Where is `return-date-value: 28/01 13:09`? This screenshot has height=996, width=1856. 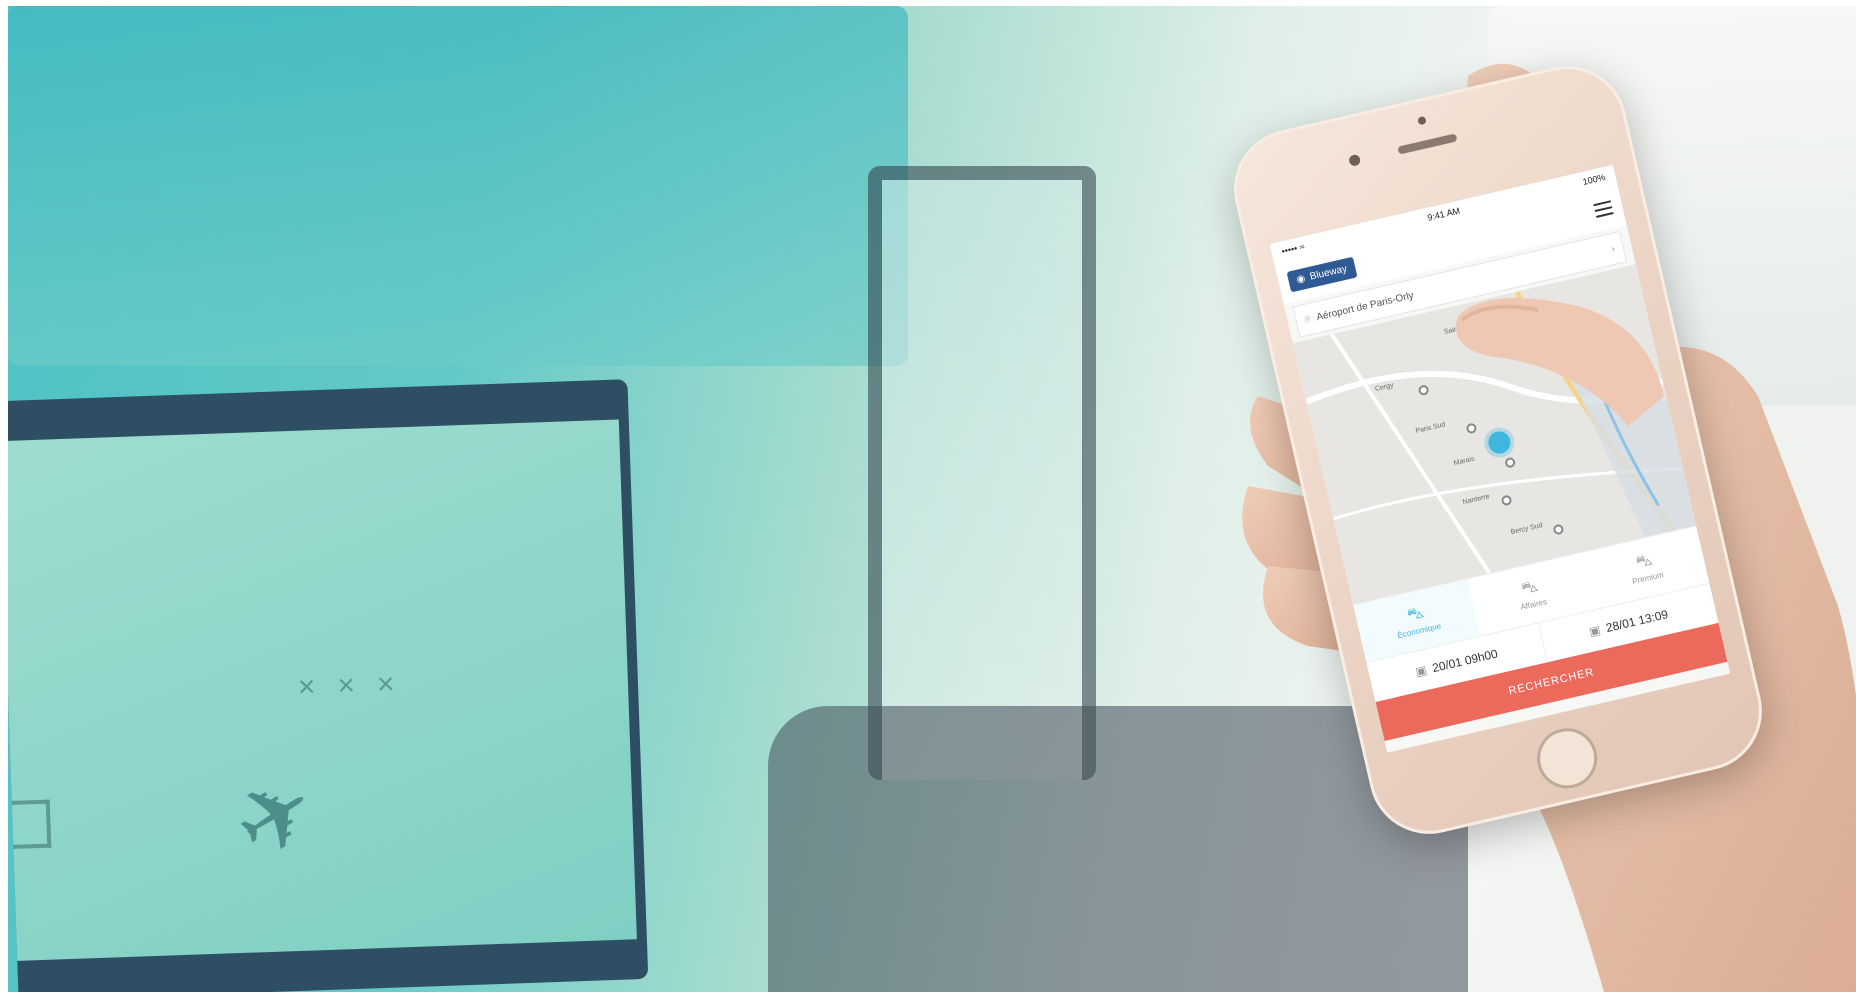 return-date-value: 28/01 13:09 is located at coordinates (1637, 621).